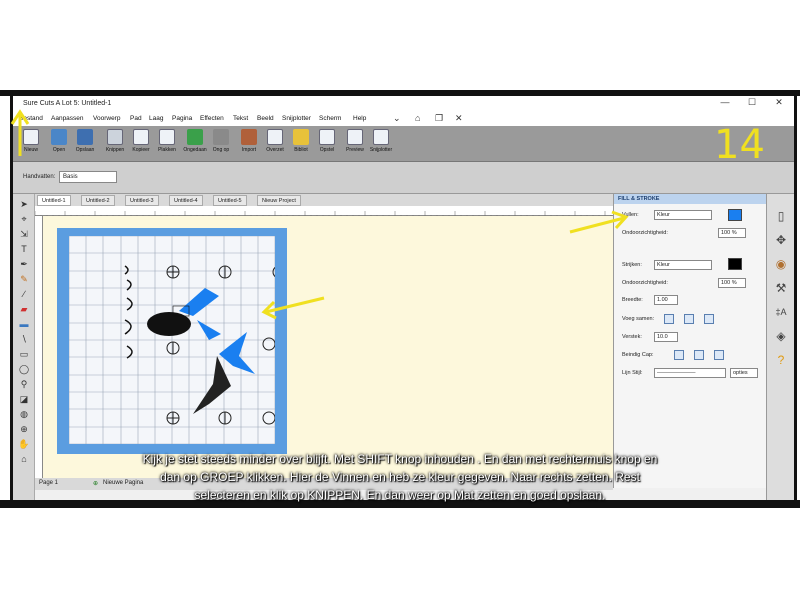 Image resolution: width=800 pixels, height=600 pixels. I want to click on menu-snijplotter: Snijplotter, so click(296, 118).